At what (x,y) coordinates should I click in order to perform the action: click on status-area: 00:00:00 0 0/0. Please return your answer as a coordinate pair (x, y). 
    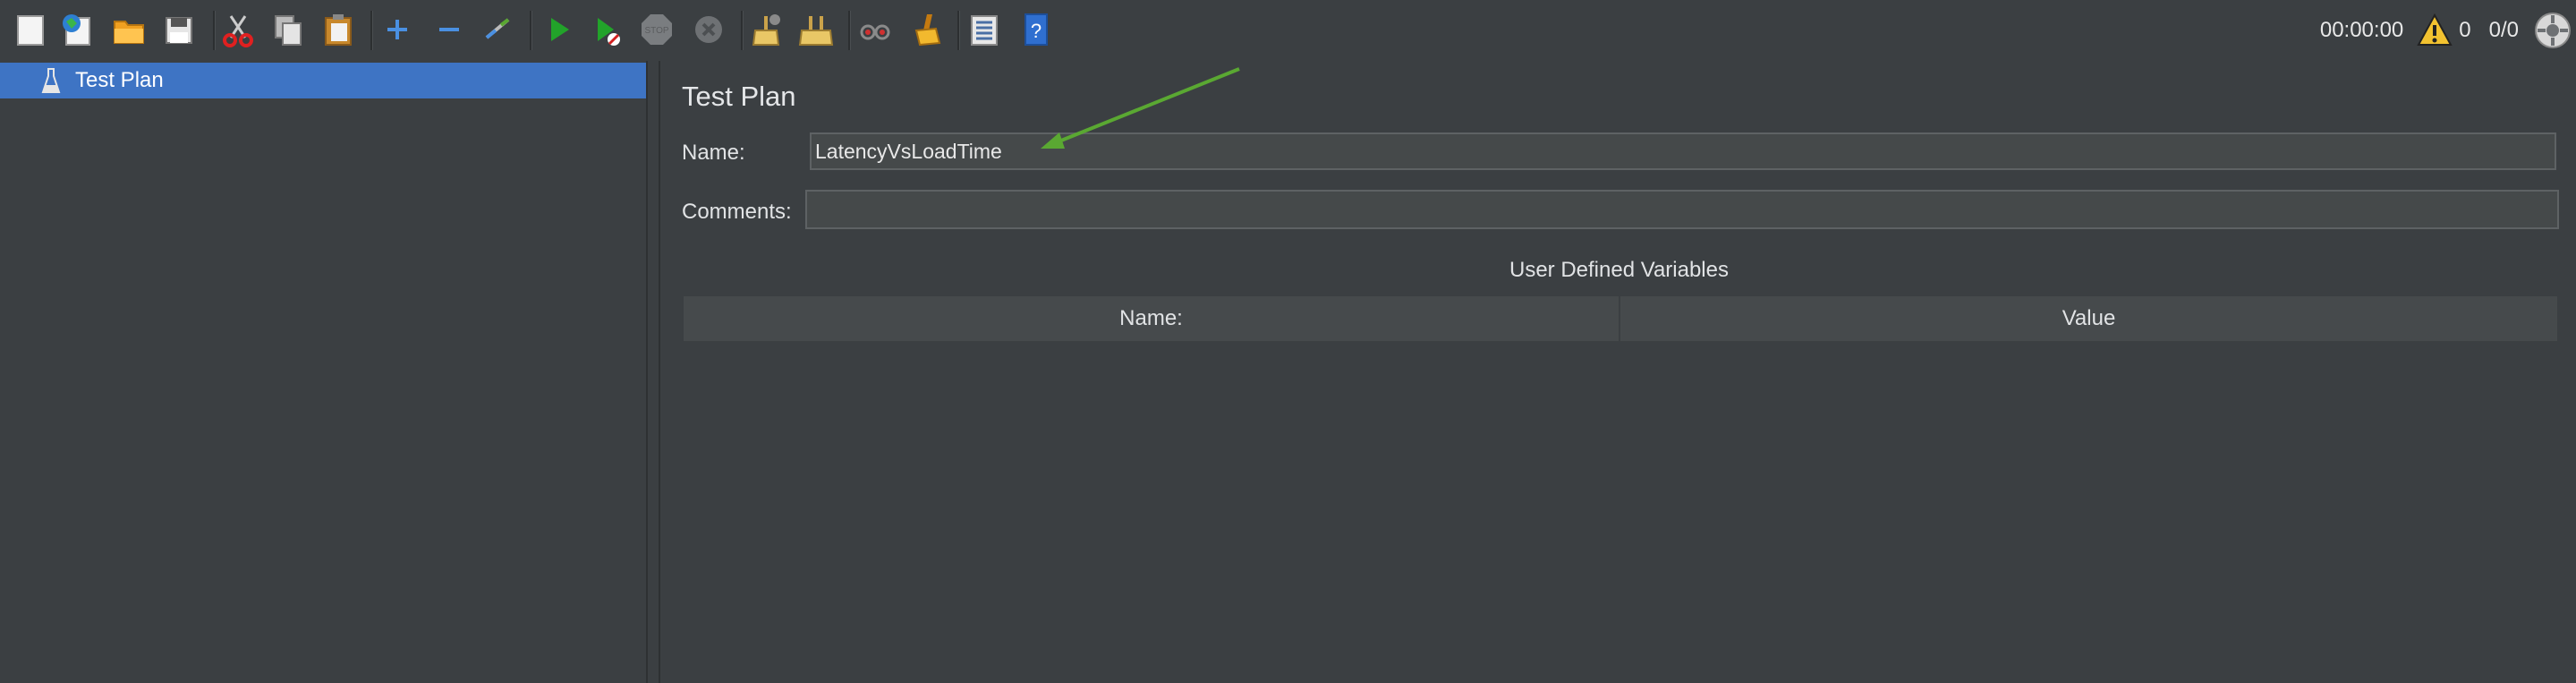
    Looking at the image, I should click on (2448, 31).